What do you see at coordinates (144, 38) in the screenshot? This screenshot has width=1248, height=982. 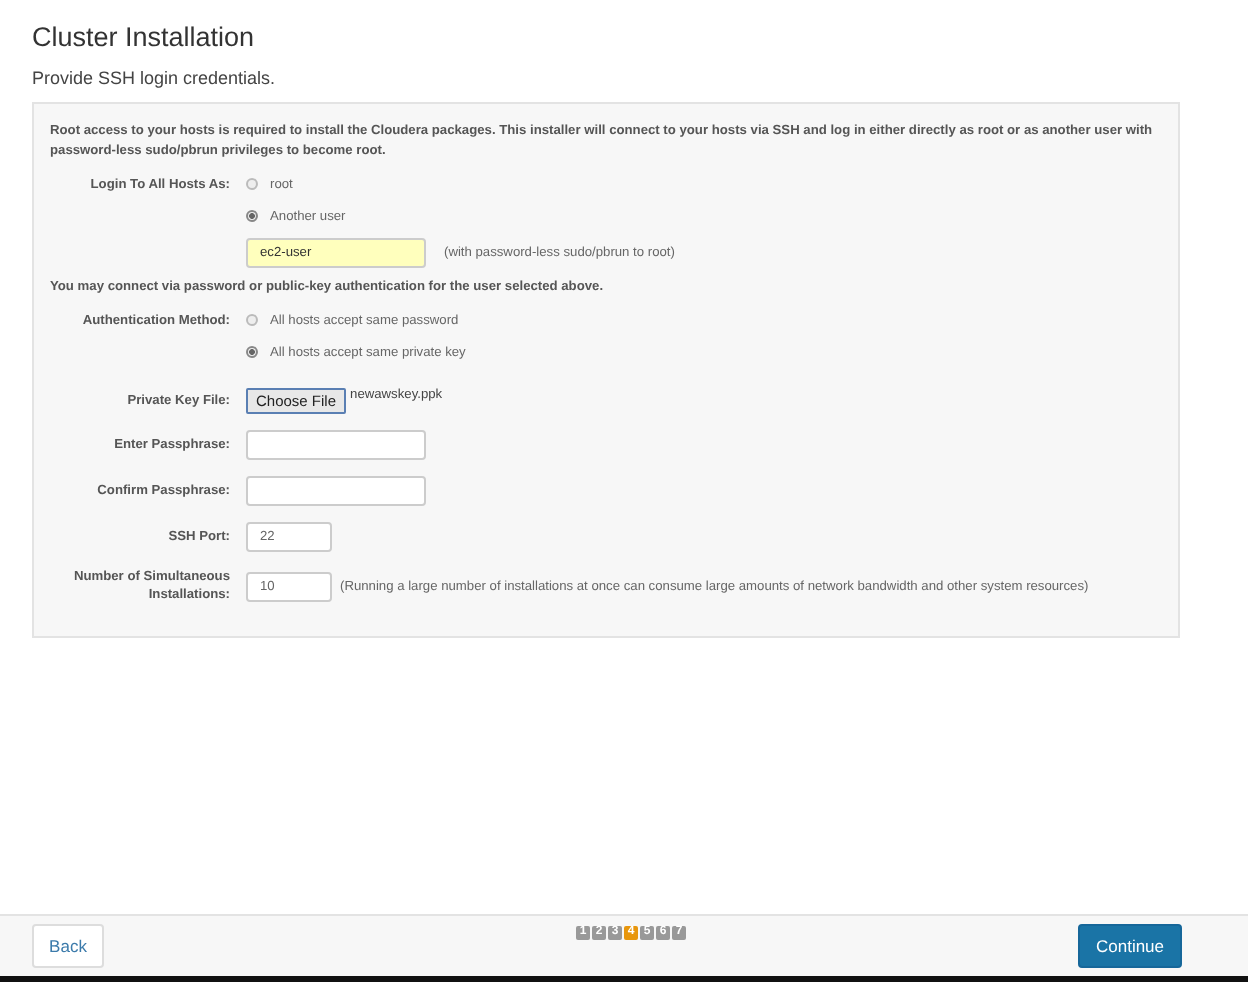 I see `page-title: Cluster Installation` at bounding box center [144, 38].